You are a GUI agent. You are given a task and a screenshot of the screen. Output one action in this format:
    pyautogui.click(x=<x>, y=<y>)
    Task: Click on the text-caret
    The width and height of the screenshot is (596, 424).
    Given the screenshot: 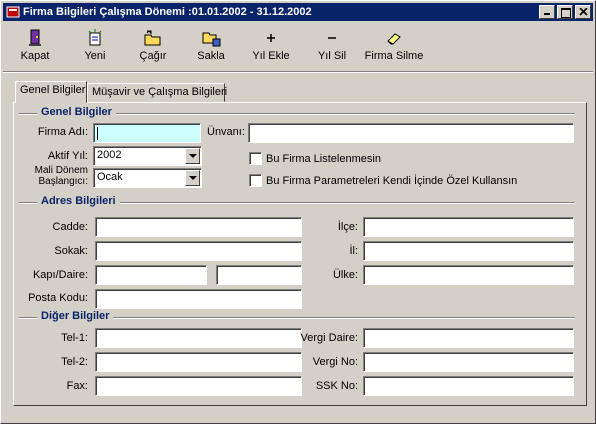 What is the action you would take?
    pyautogui.click(x=97, y=133)
    